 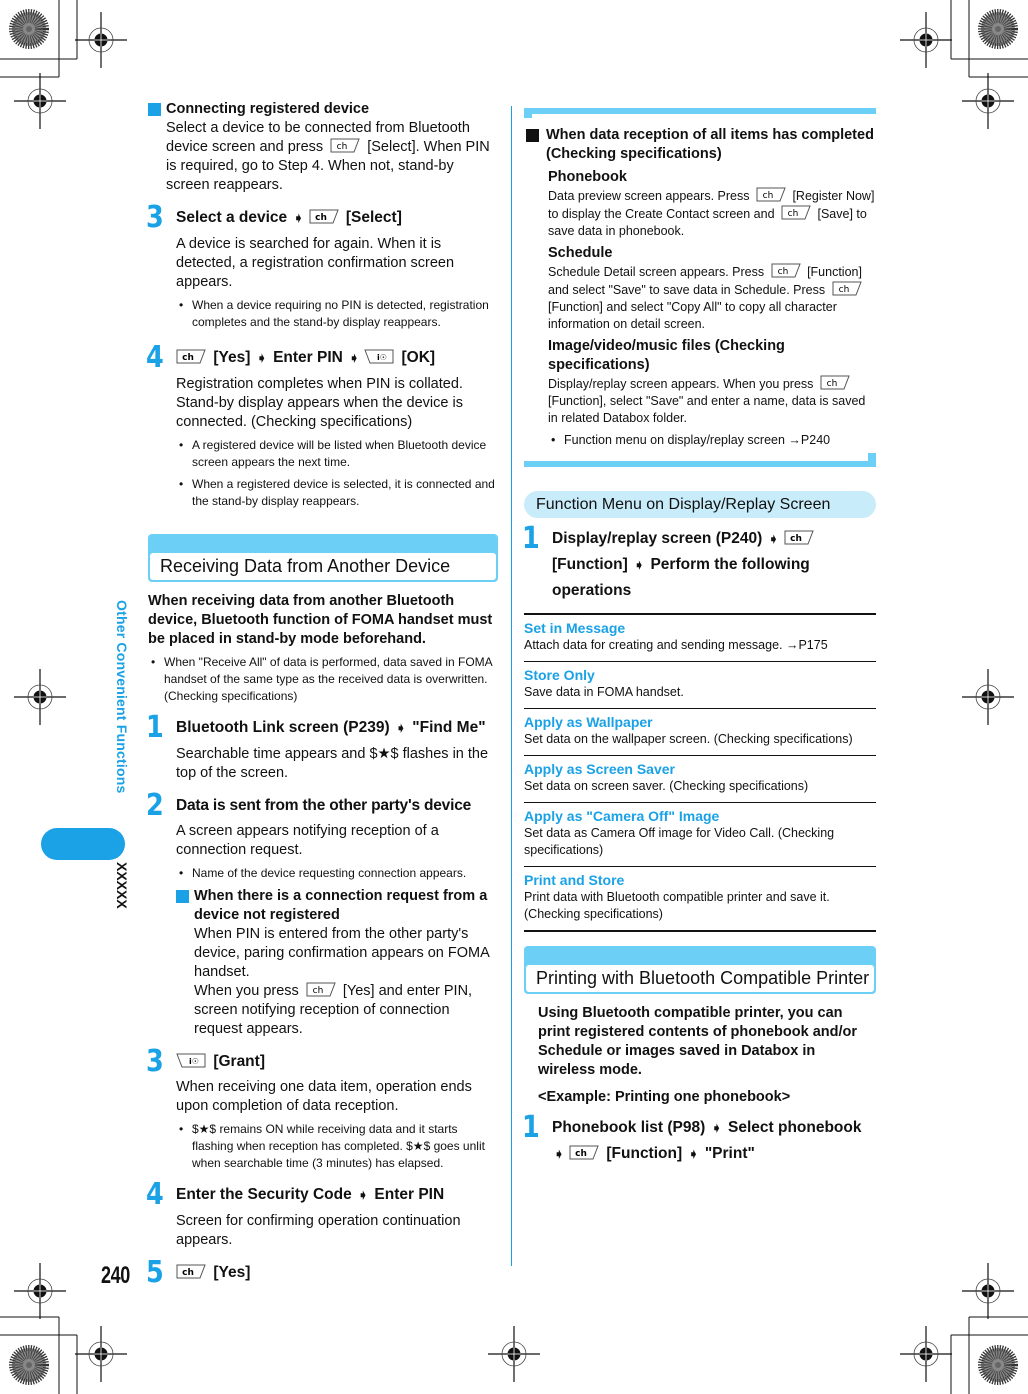 What do you see at coordinates (700, 769) in the screenshot?
I see `menu-item-label: Apply as Screen Saver` at bounding box center [700, 769].